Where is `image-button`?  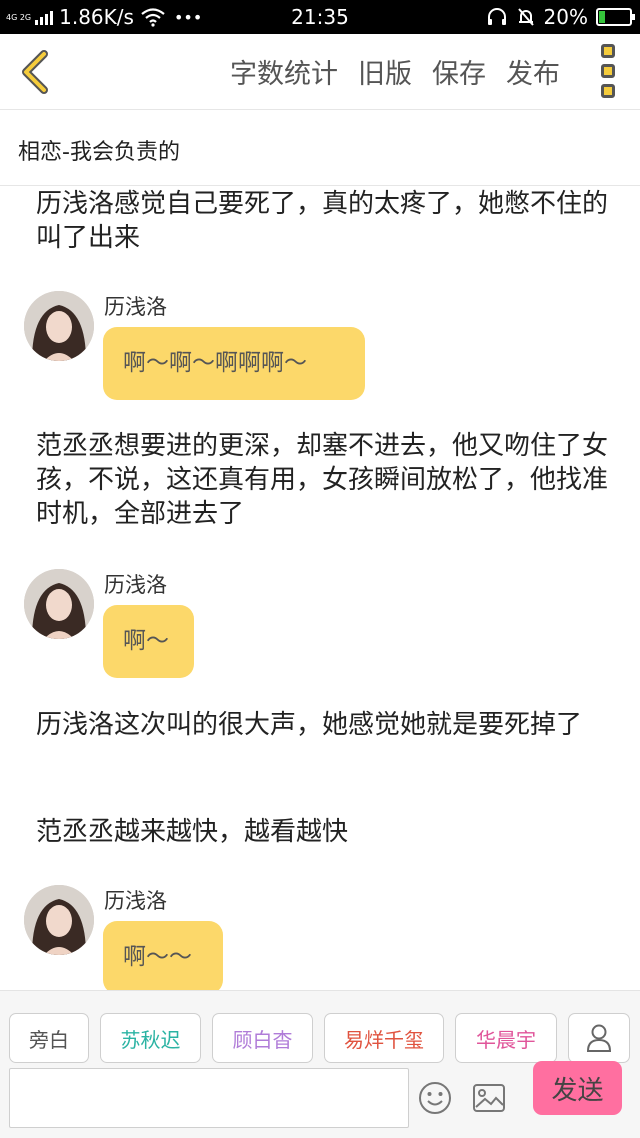 image-button is located at coordinates (489, 1098).